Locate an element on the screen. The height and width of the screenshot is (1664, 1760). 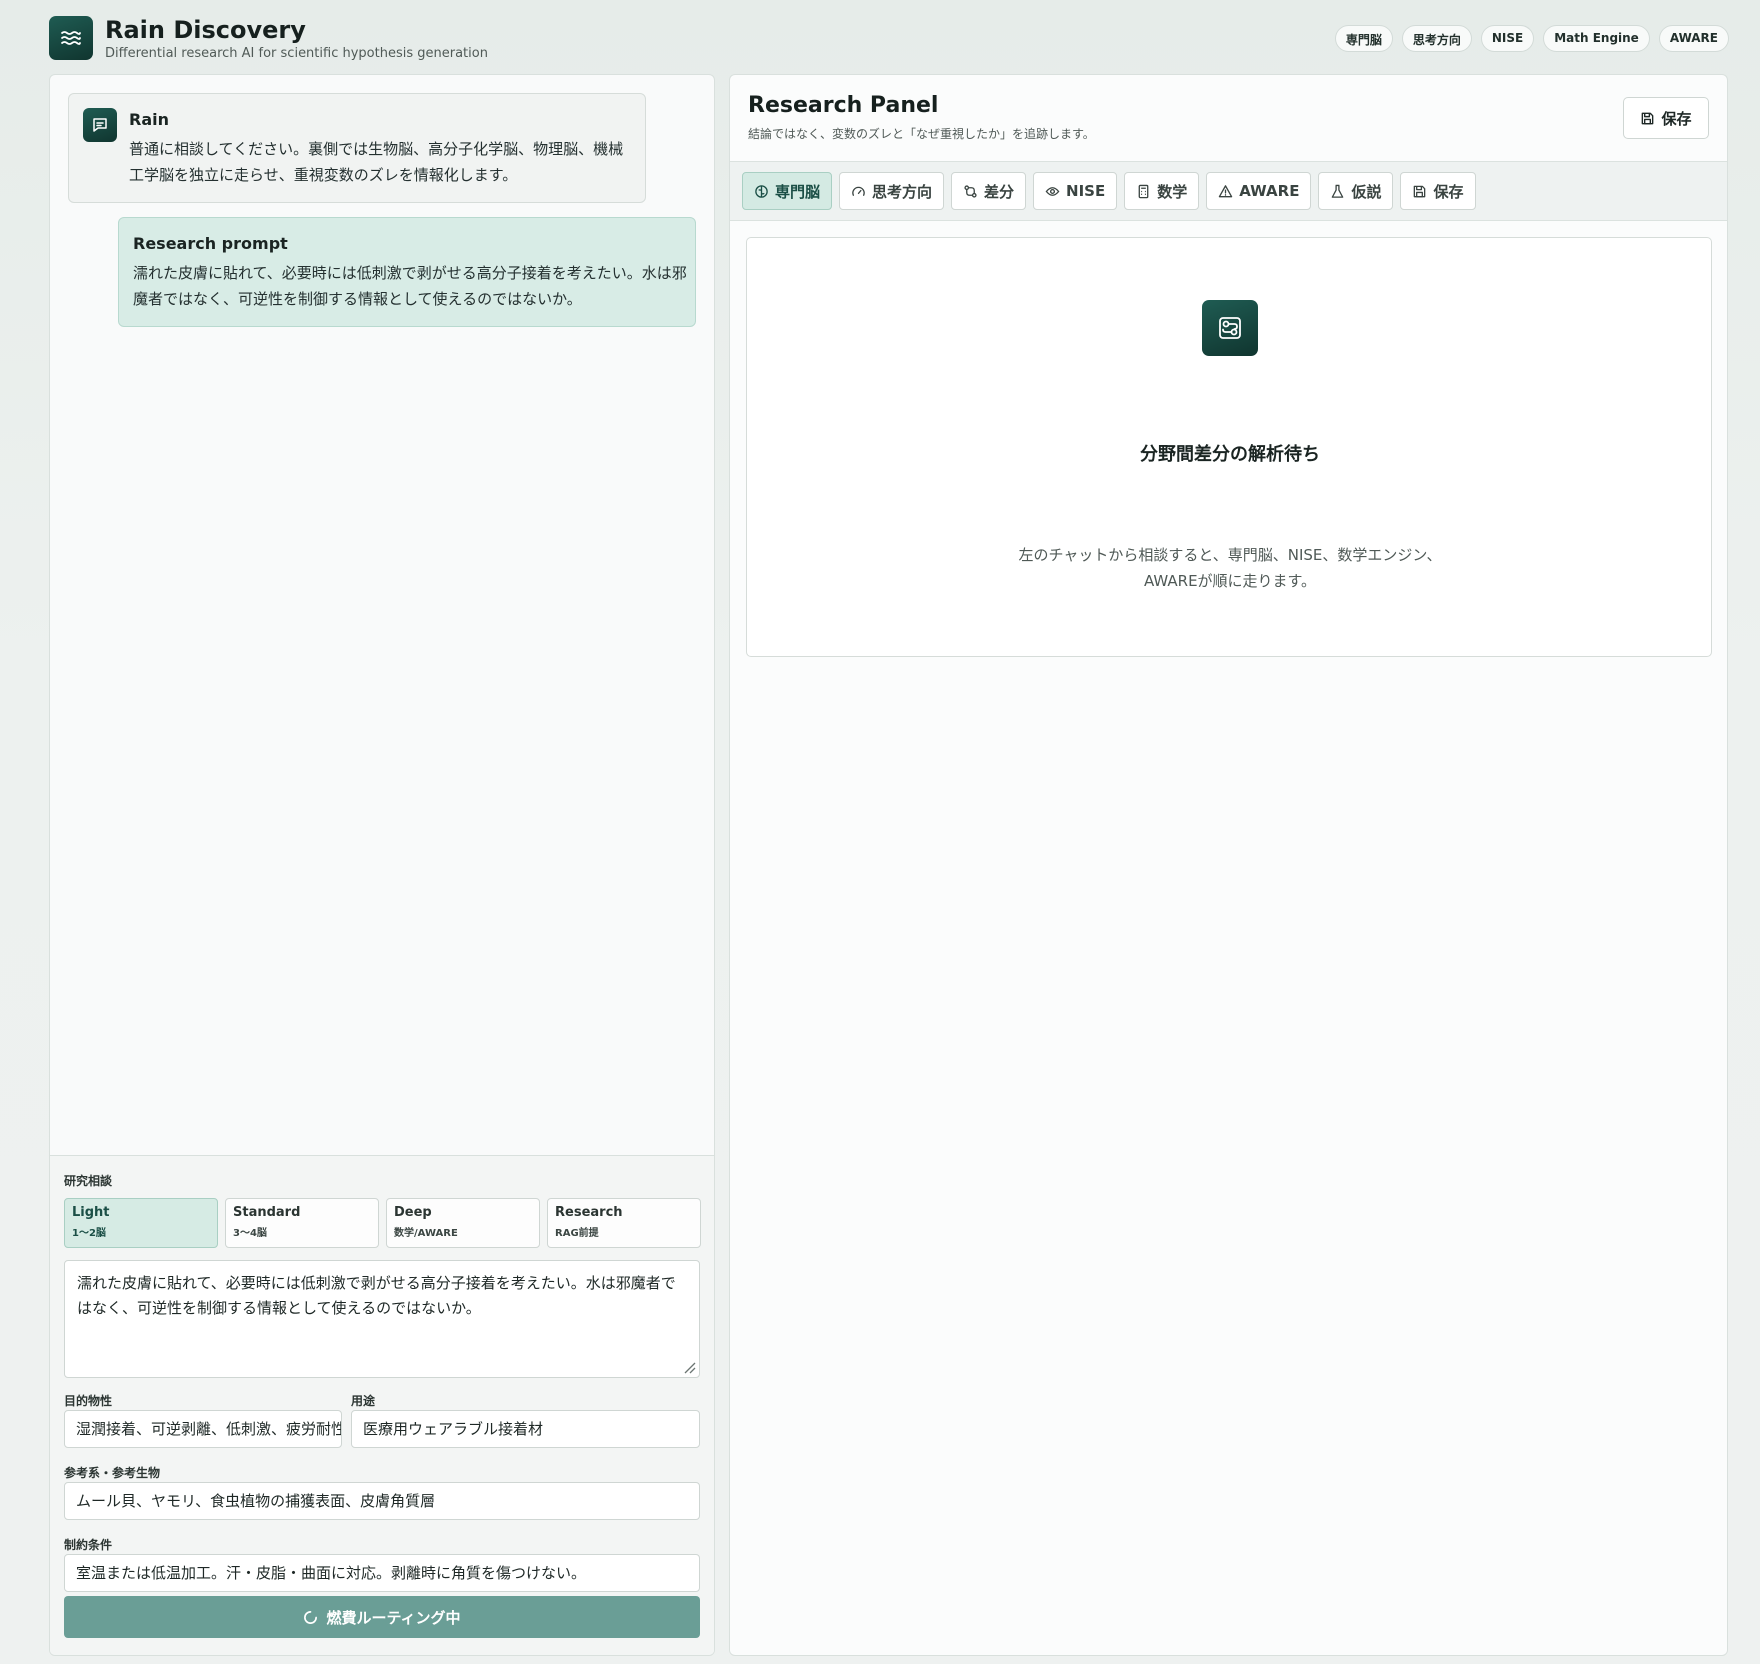
header-chip-list: 専門脳 思考方向 NISE Math Engine AWARE is located at coordinates (1531, 38).